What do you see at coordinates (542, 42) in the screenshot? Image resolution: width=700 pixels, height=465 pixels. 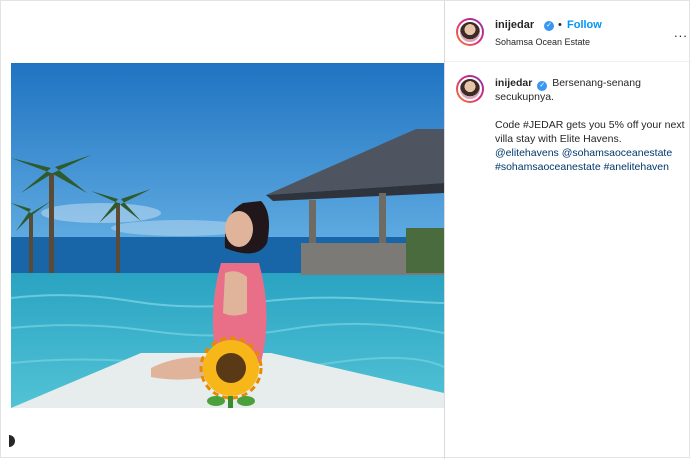 I see `location-link: Sohamsa Ocean Estate` at bounding box center [542, 42].